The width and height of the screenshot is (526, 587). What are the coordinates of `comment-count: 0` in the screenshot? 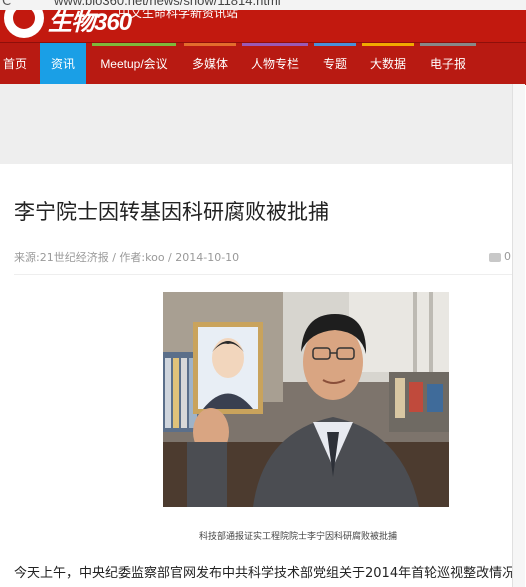 It's located at (500, 256).